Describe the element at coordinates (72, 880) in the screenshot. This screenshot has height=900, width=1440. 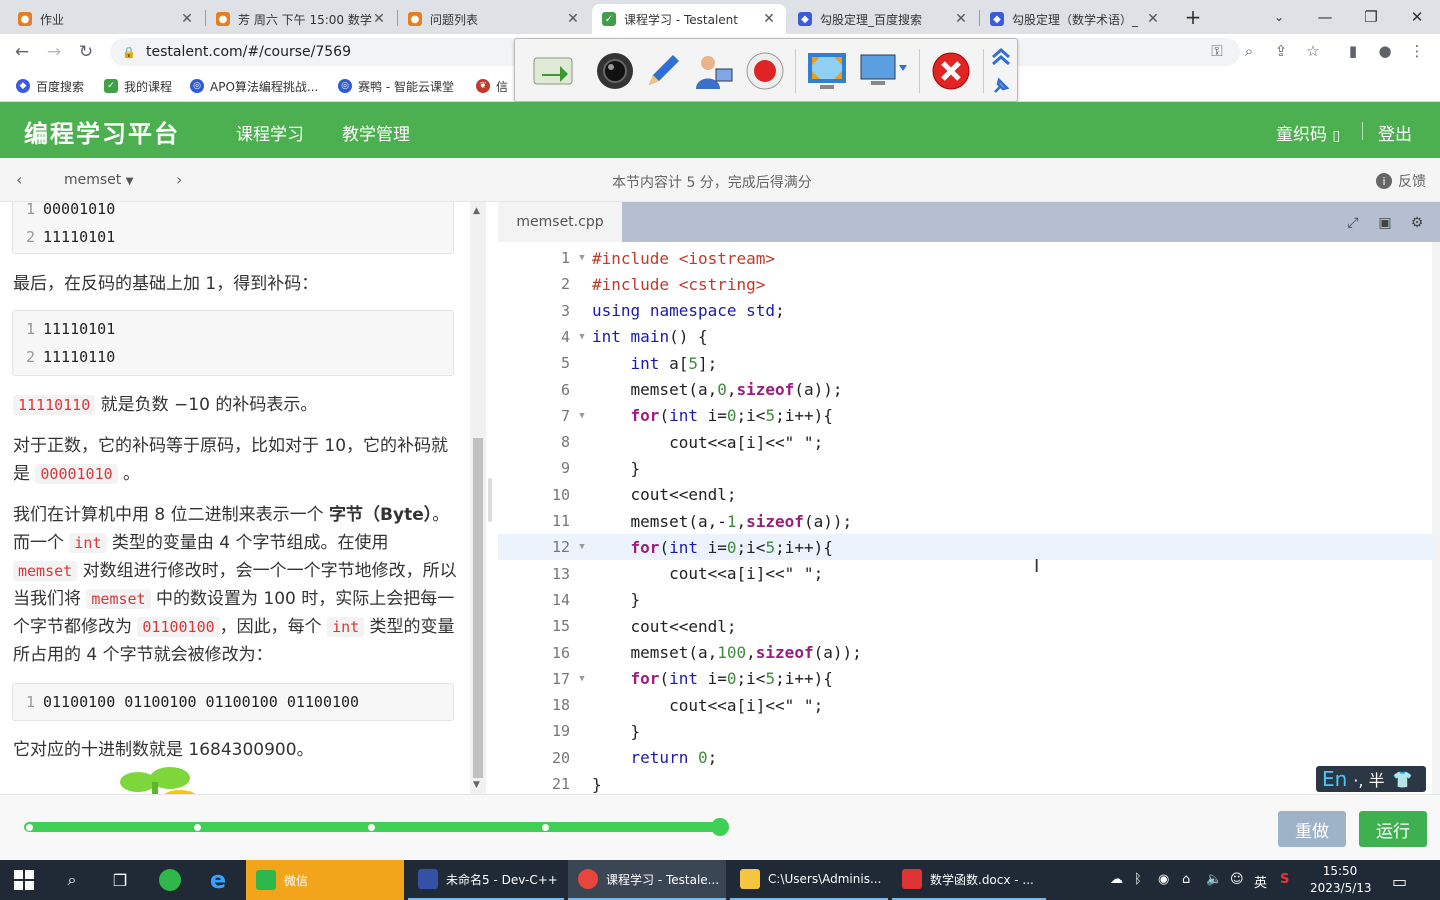
I see `search-icon: ⌕` at that location.